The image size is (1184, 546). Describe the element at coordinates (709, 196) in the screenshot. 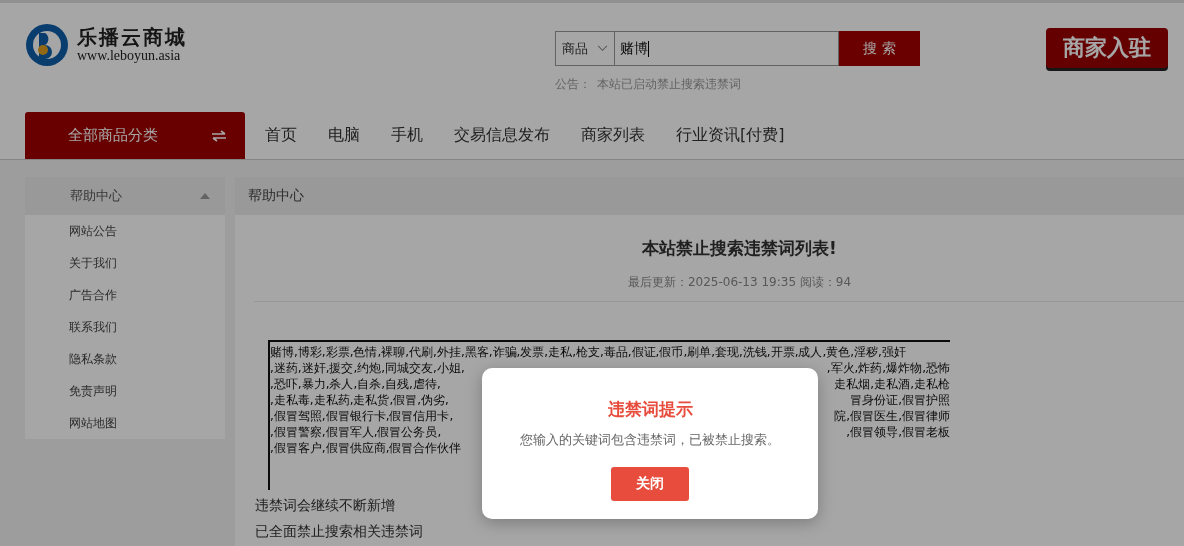

I see `section-header: 帮助中心` at that location.